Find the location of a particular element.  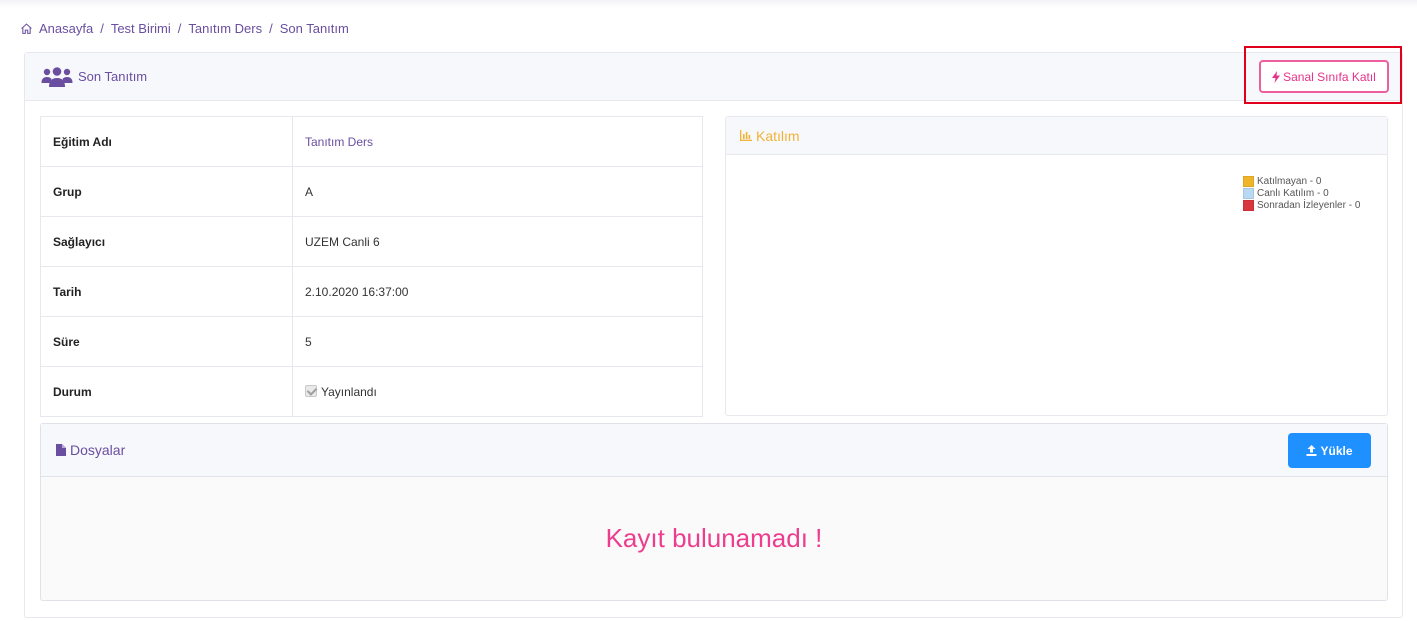

published-checkbox is located at coordinates (311, 390).